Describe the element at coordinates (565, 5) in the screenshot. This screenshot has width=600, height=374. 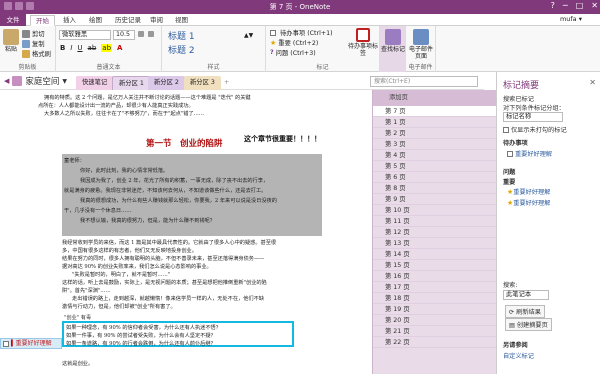
I see `minimize-button: ─` at that location.